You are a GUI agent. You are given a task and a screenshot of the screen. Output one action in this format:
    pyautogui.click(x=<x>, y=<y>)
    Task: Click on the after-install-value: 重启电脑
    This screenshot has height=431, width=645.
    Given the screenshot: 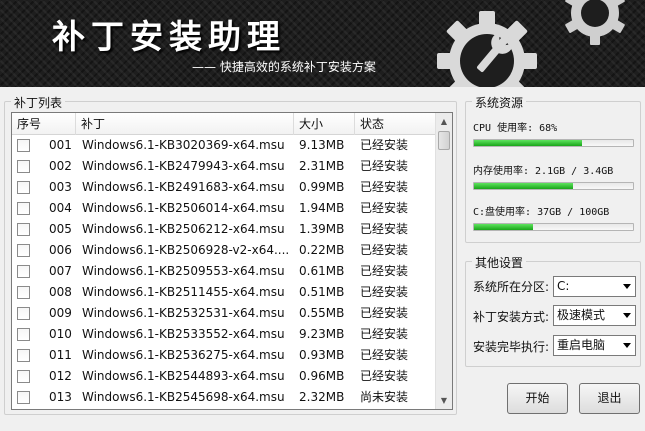 What is the action you would take?
    pyautogui.click(x=581, y=345)
    